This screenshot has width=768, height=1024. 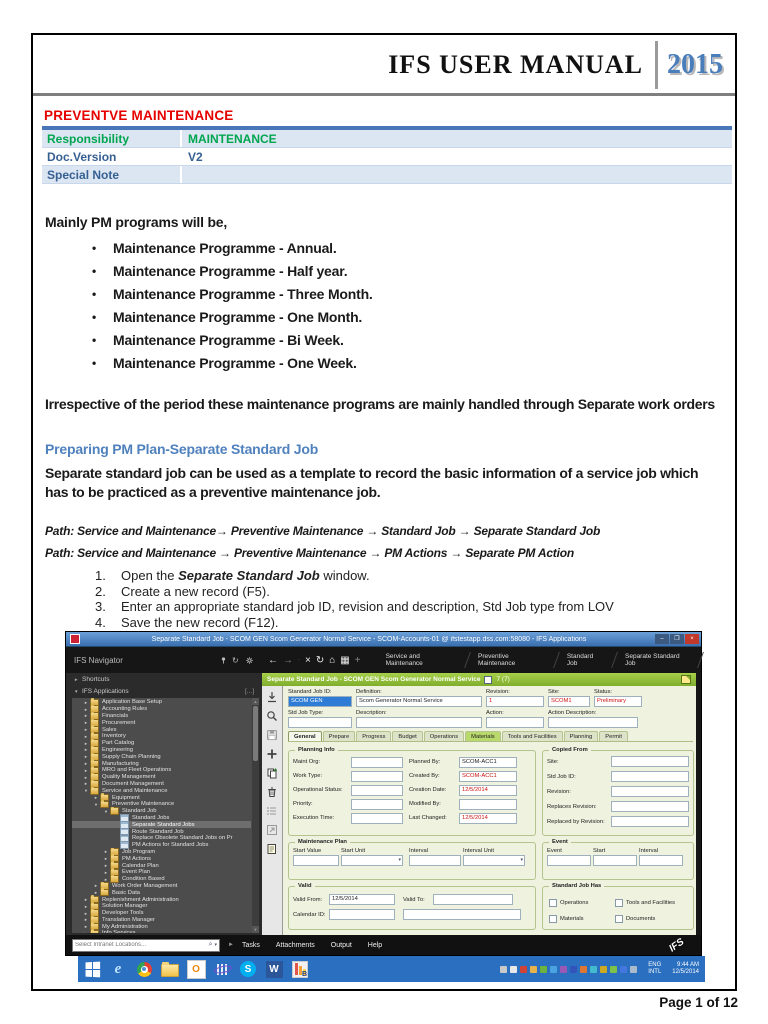 I want to click on back-icon: ←, so click(x=273, y=660).